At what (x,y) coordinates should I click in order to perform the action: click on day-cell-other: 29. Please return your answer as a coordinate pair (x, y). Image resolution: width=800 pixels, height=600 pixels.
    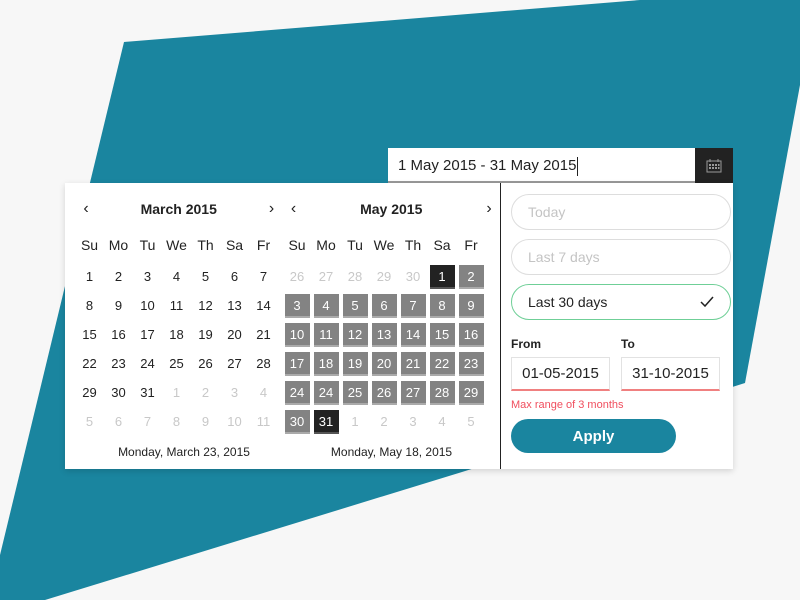
    Looking at the image, I should click on (384, 277).